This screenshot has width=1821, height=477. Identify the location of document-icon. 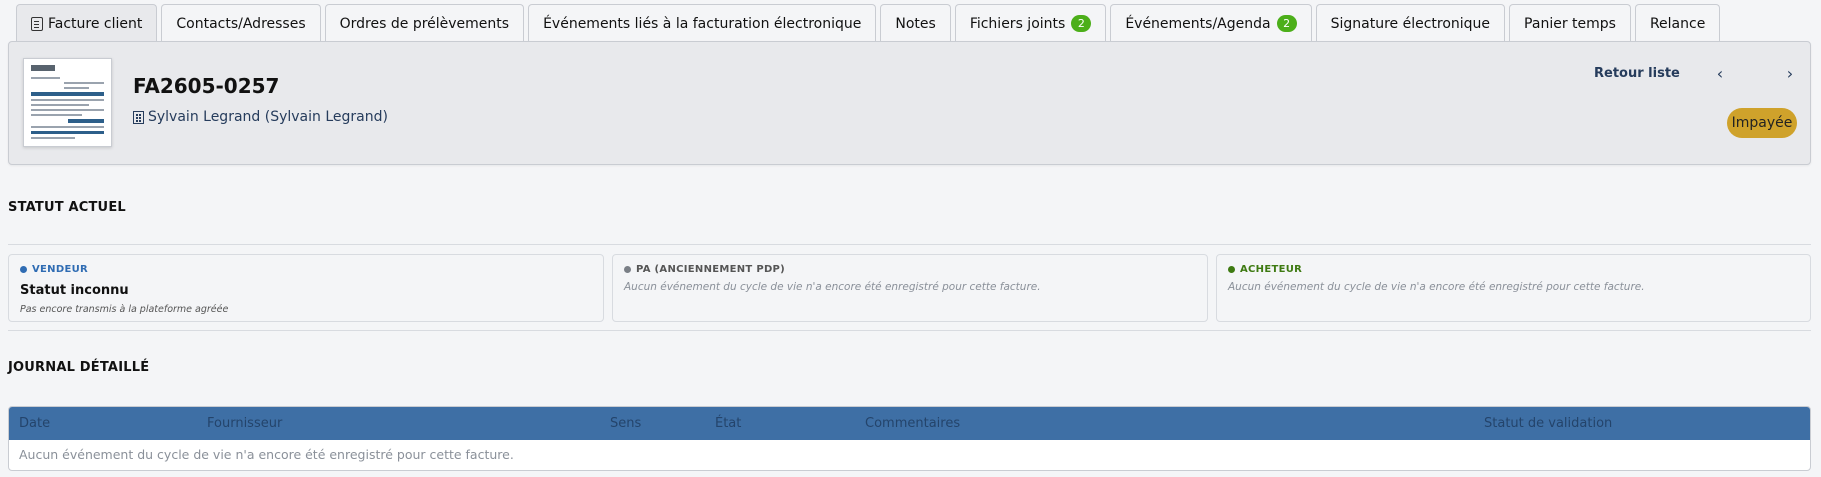
(37, 23).